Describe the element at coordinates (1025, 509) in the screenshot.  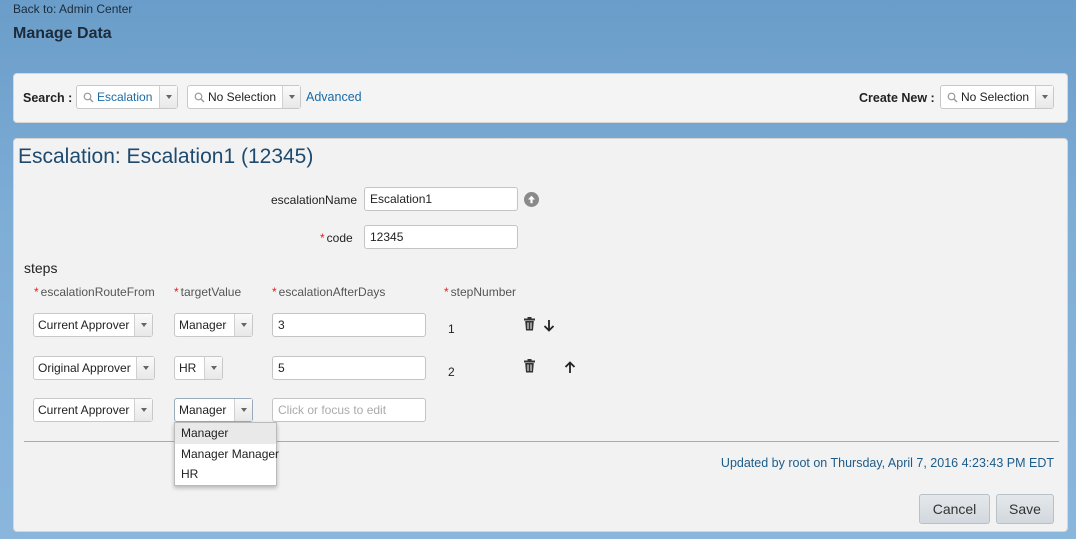
I see `save-button: Save` at that location.